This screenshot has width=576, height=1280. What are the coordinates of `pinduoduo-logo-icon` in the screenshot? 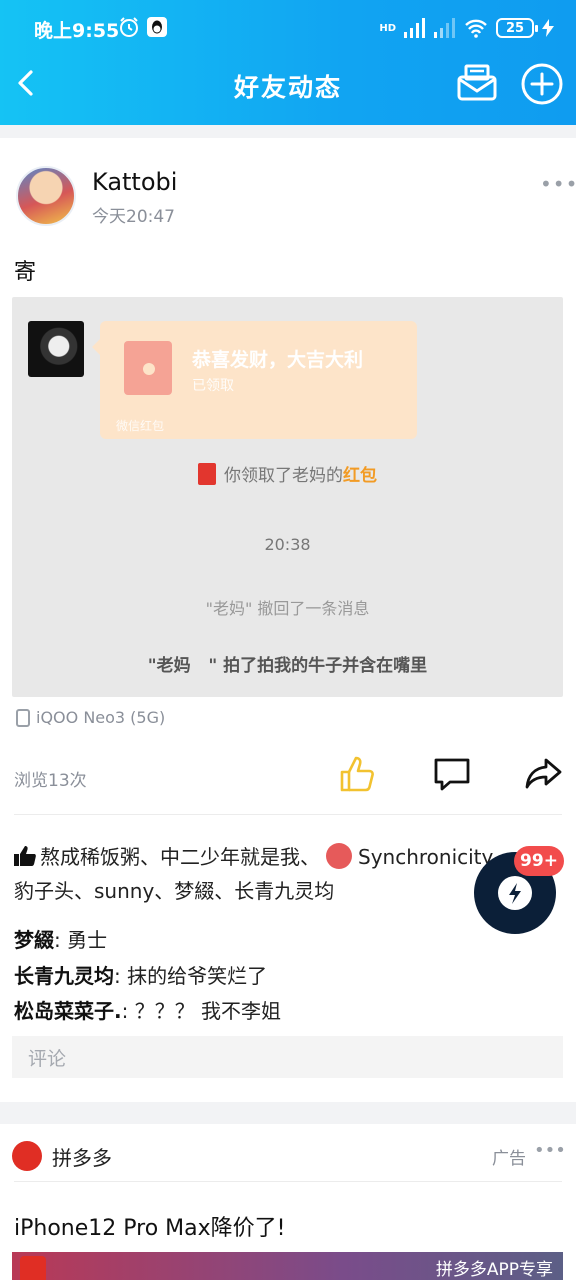 It's located at (27, 1156).